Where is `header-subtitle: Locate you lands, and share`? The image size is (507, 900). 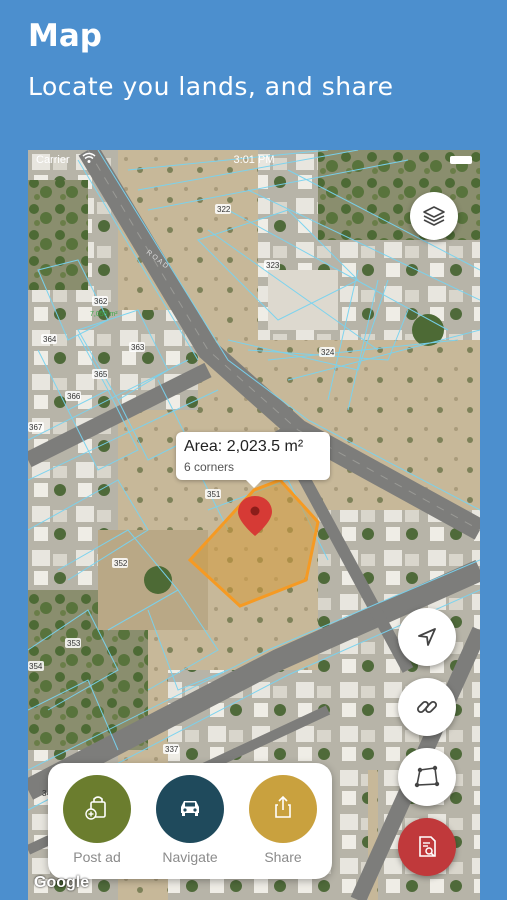
header-subtitle: Locate you lands, and share is located at coordinates (211, 86).